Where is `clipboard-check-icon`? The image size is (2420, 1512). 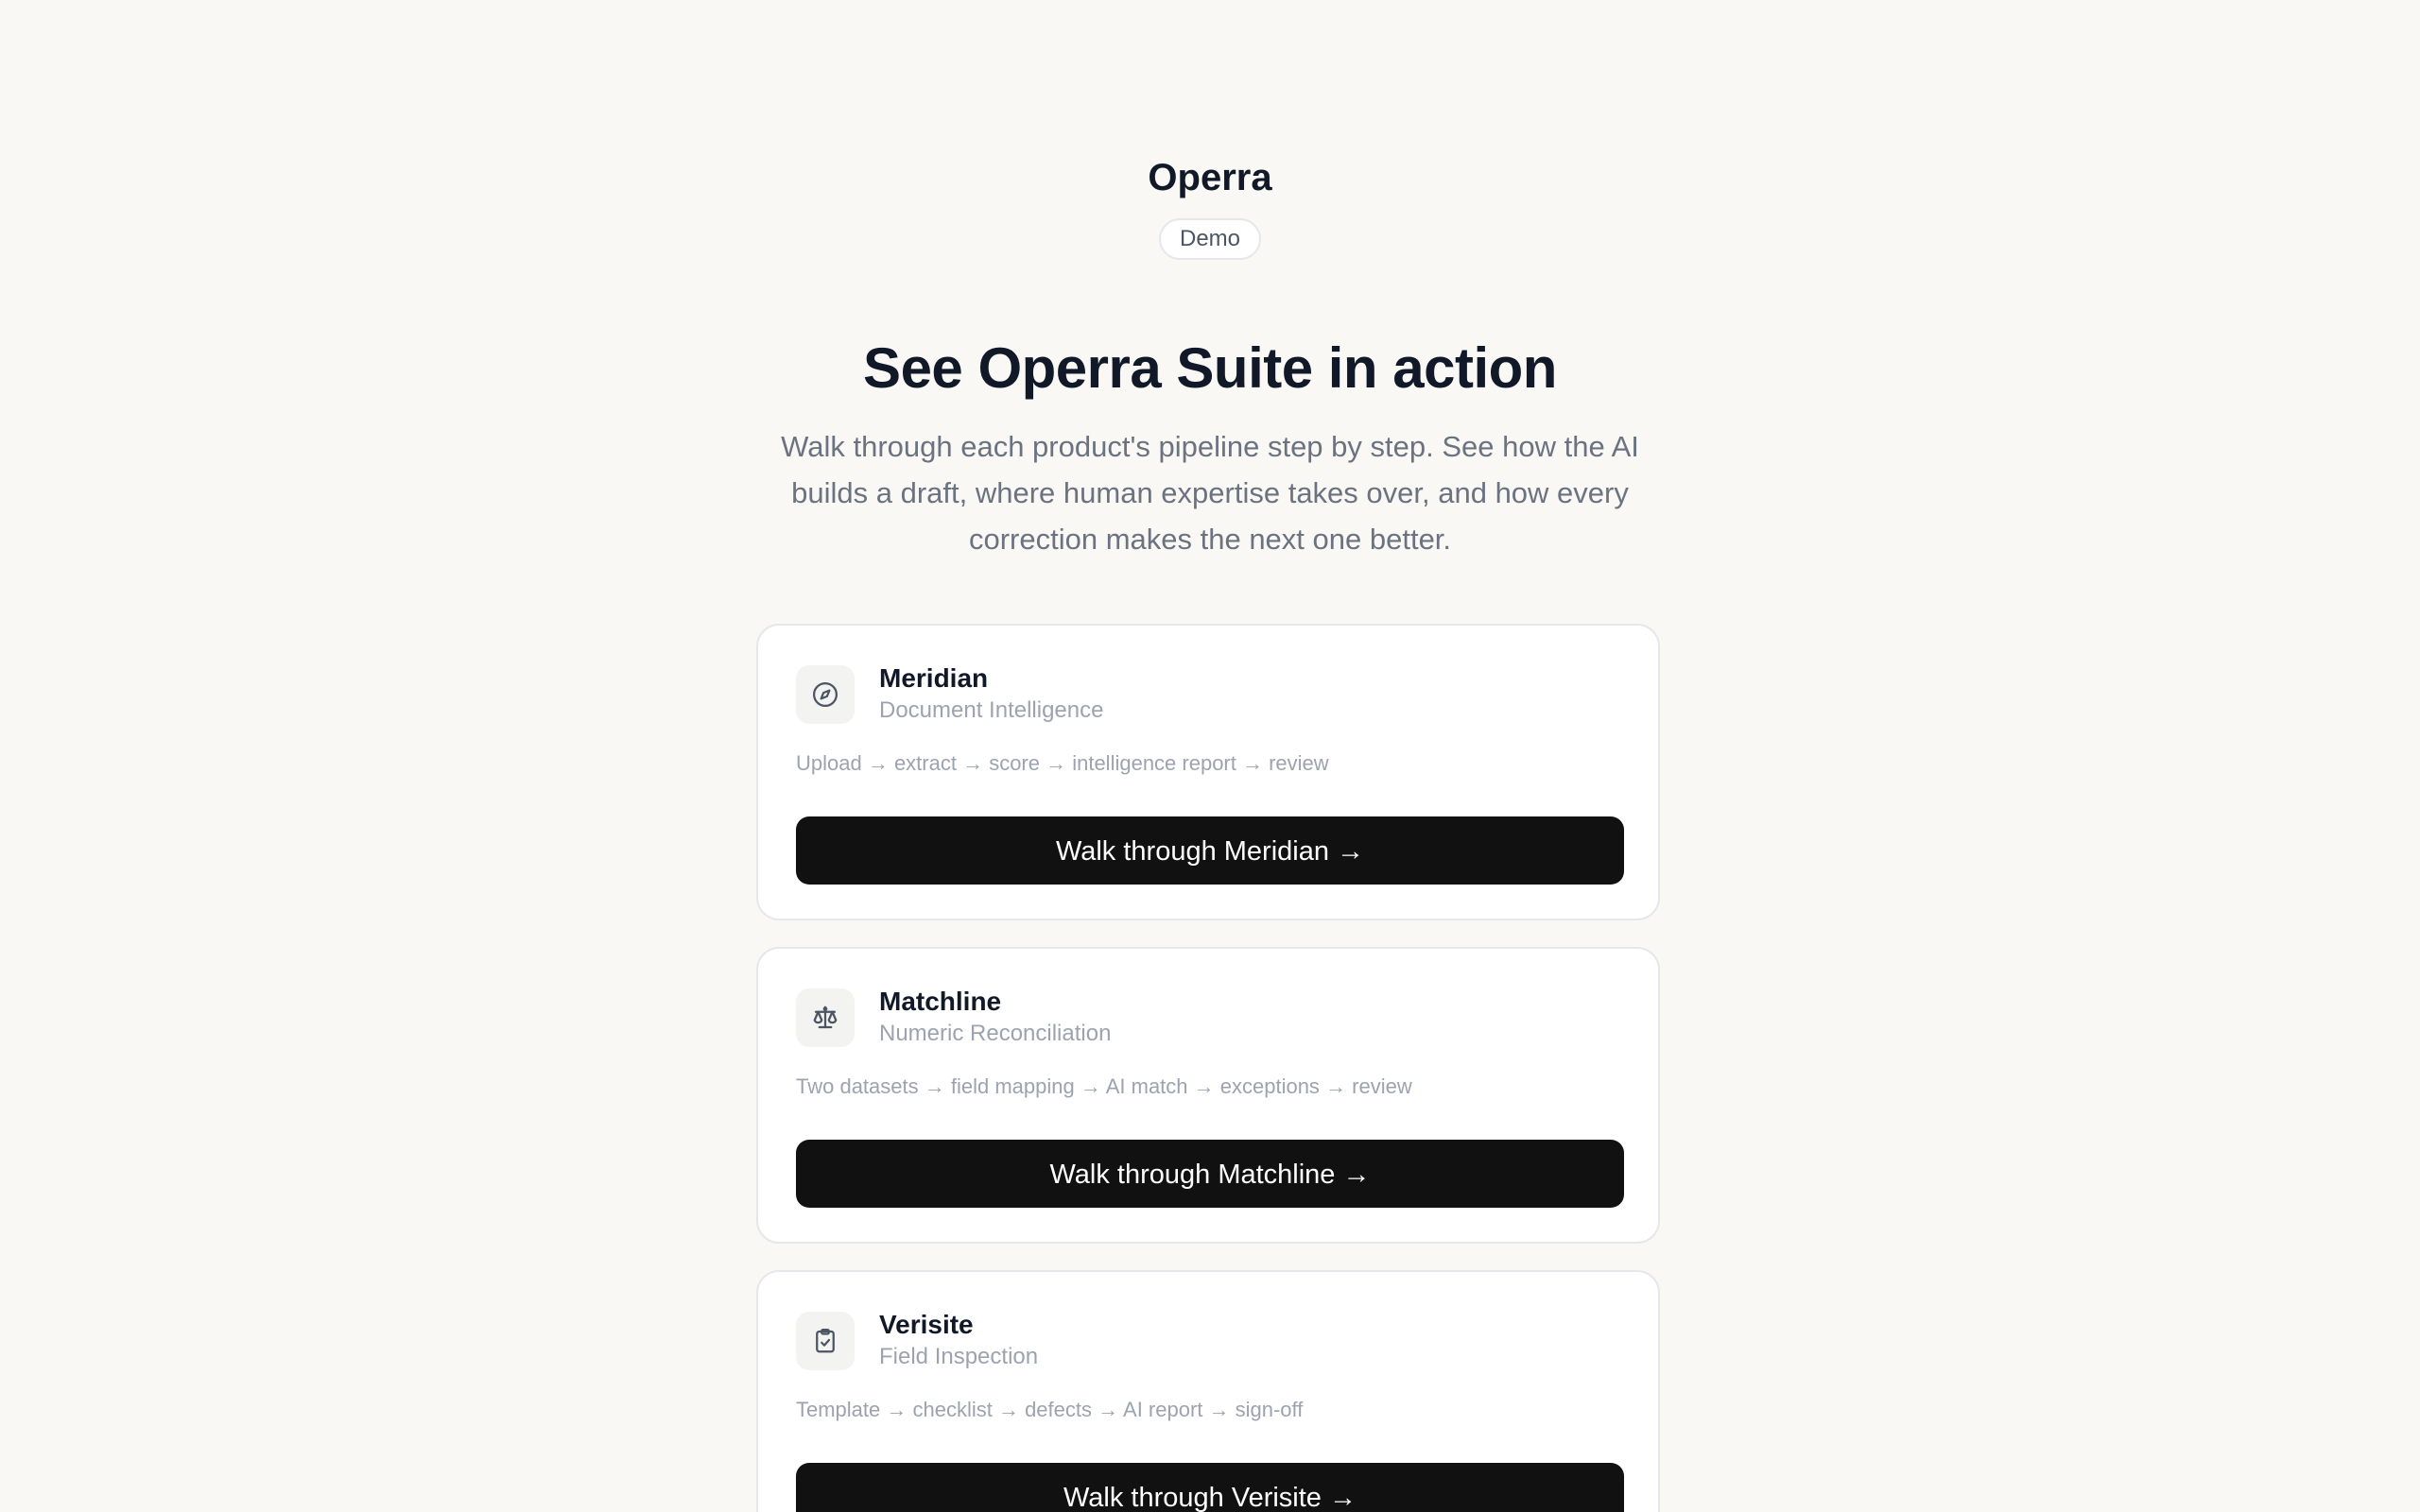
clipboard-check-icon is located at coordinates (825, 1341).